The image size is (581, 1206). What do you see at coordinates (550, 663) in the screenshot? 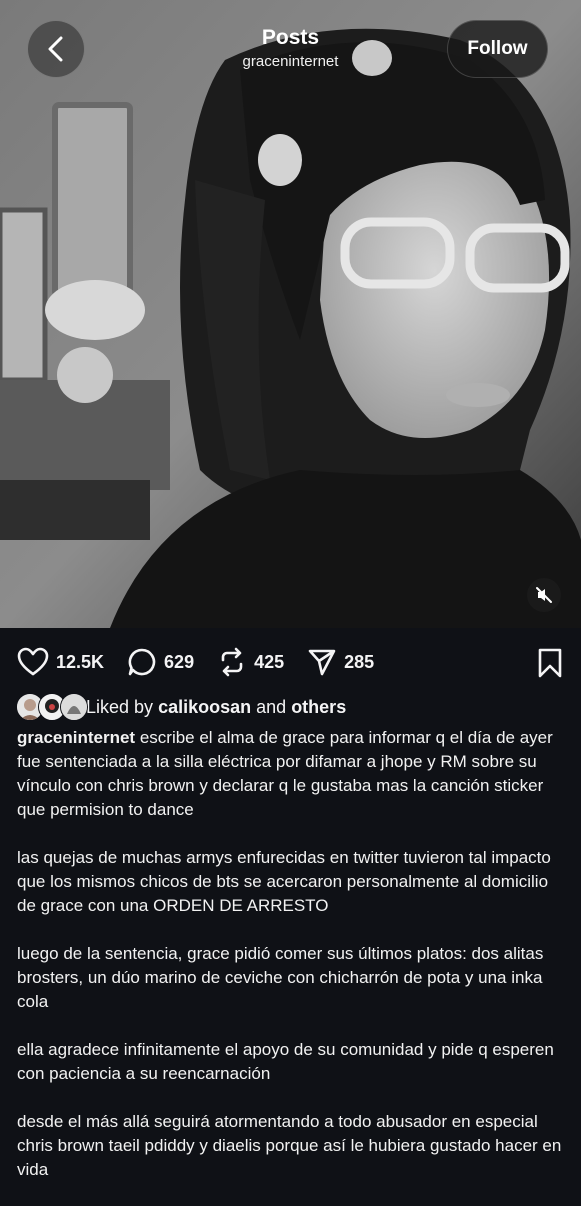
I see `bookmark-icon` at bounding box center [550, 663].